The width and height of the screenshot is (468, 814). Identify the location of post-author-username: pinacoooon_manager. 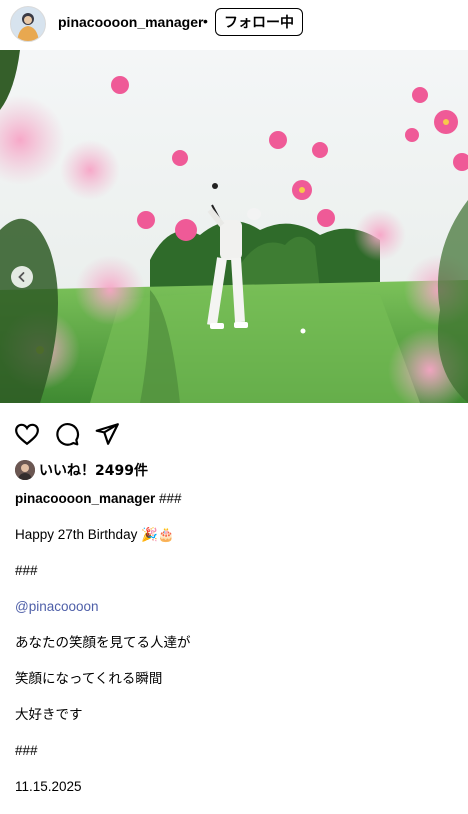
(130, 22).